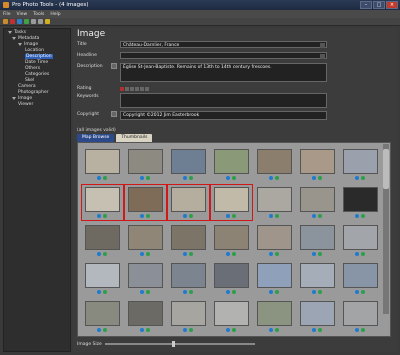 Image resolution: width=400 pixels, height=355 pixels. Describe the element at coordinates (37, 74) in the screenshot. I see `tree-item: Categories` at that location.